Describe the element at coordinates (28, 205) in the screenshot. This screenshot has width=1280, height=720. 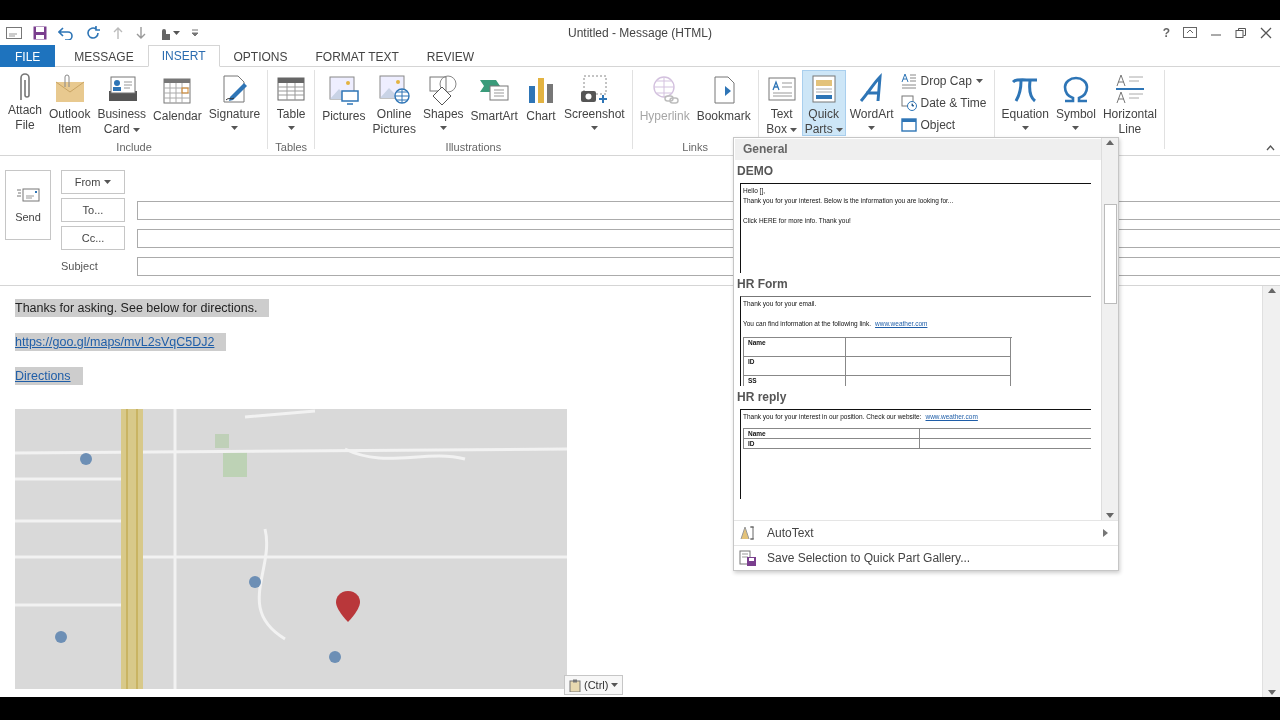
I see `send-button: Send` at that location.